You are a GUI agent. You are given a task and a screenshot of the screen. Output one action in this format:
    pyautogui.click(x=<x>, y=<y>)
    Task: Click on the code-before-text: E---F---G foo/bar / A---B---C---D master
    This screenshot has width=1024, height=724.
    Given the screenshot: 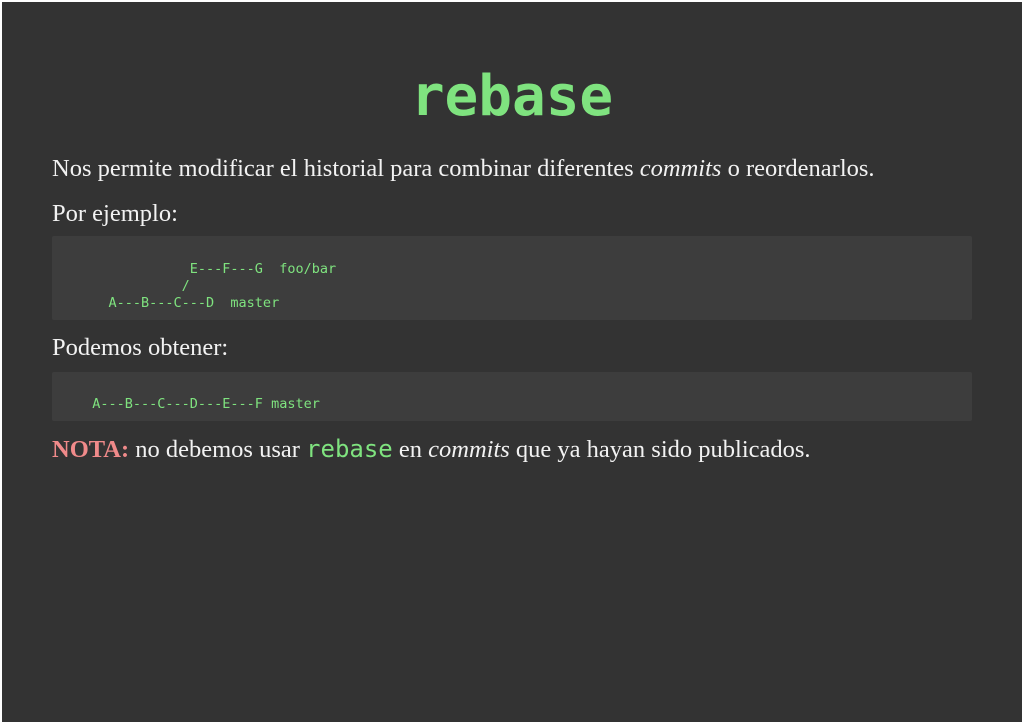 What is the action you would take?
    pyautogui.click(x=222, y=286)
    